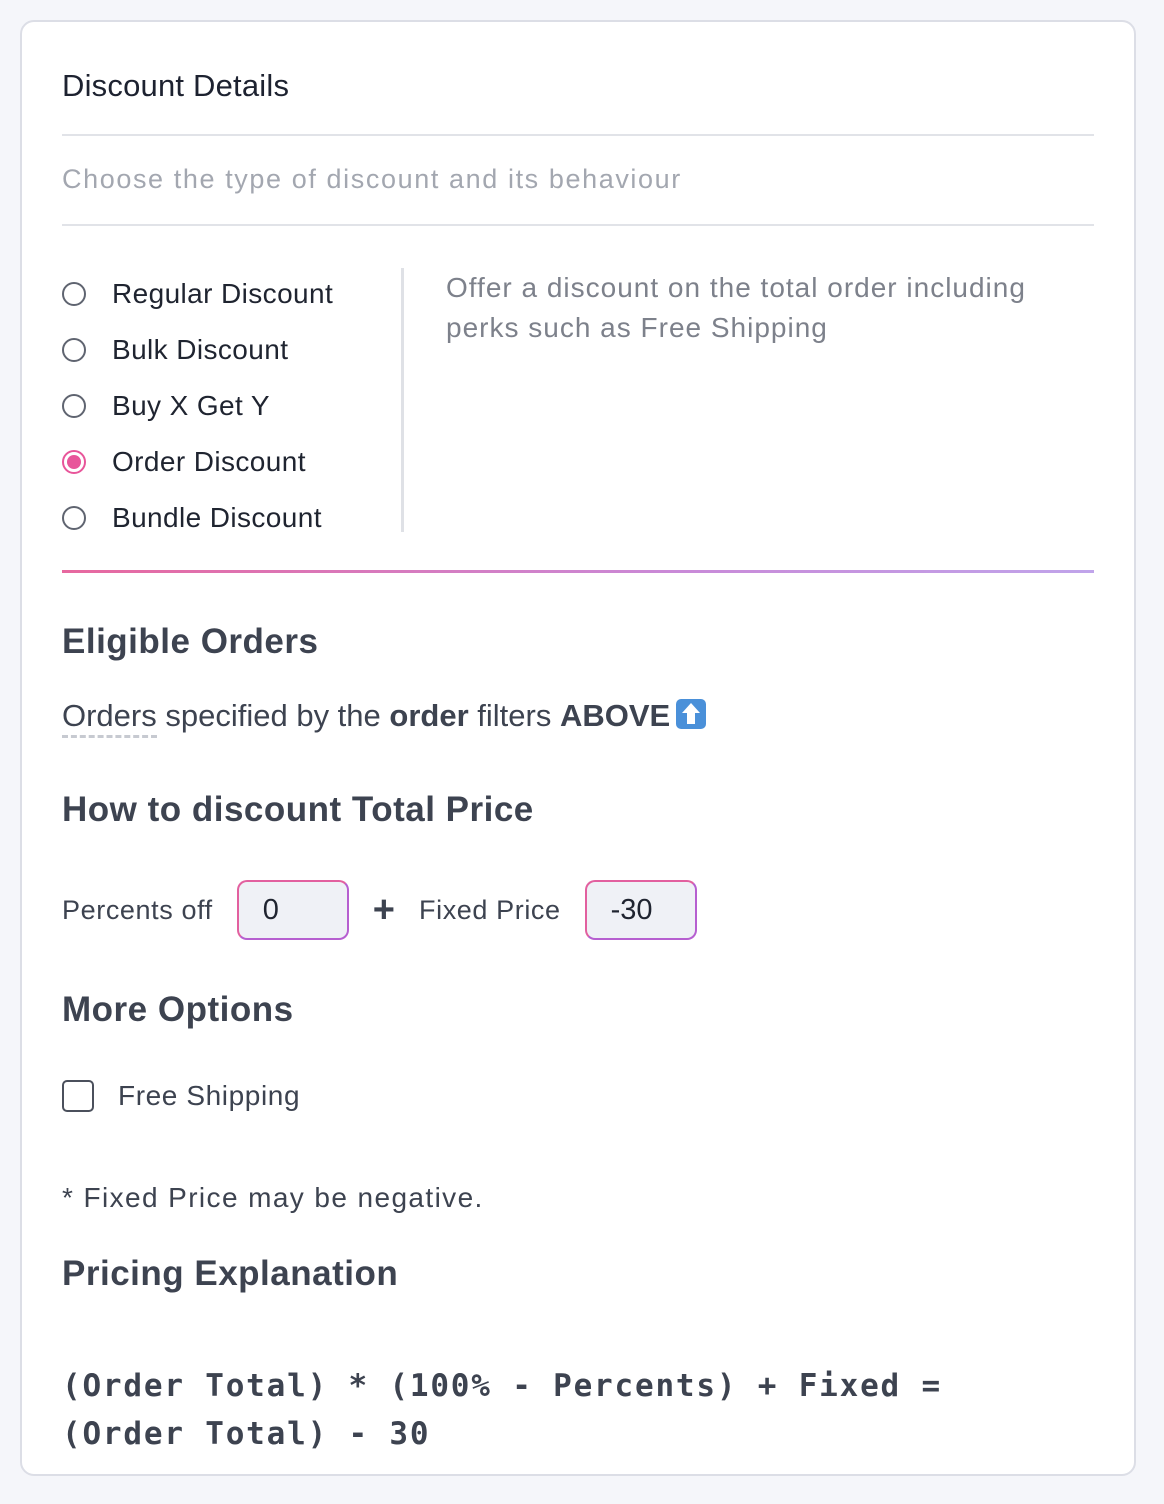 The height and width of the screenshot is (1504, 1164). I want to click on fixed-price-input, so click(640, 910).